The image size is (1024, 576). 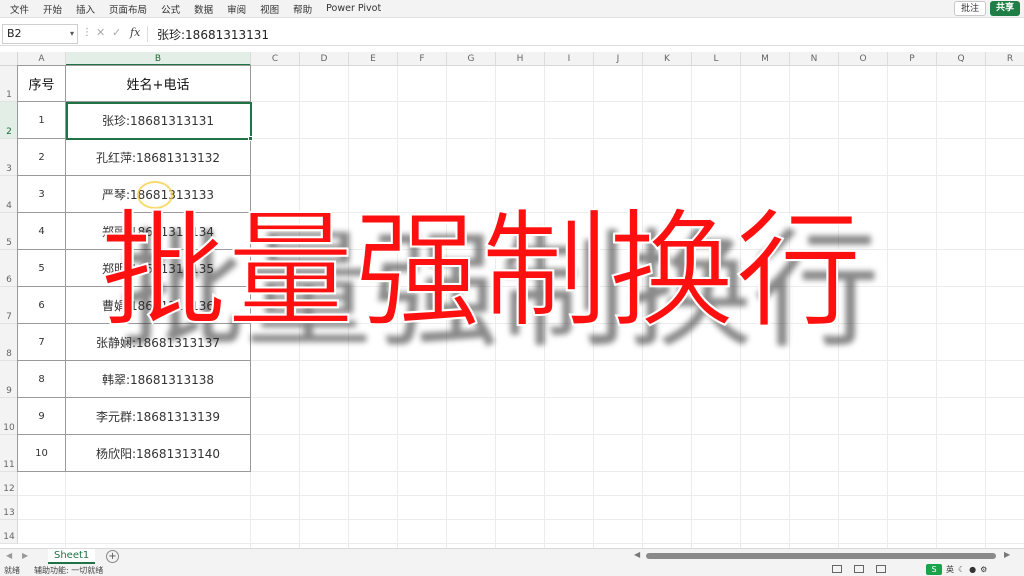 I want to click on column-header-q: Q, so click(x=961, y=59).